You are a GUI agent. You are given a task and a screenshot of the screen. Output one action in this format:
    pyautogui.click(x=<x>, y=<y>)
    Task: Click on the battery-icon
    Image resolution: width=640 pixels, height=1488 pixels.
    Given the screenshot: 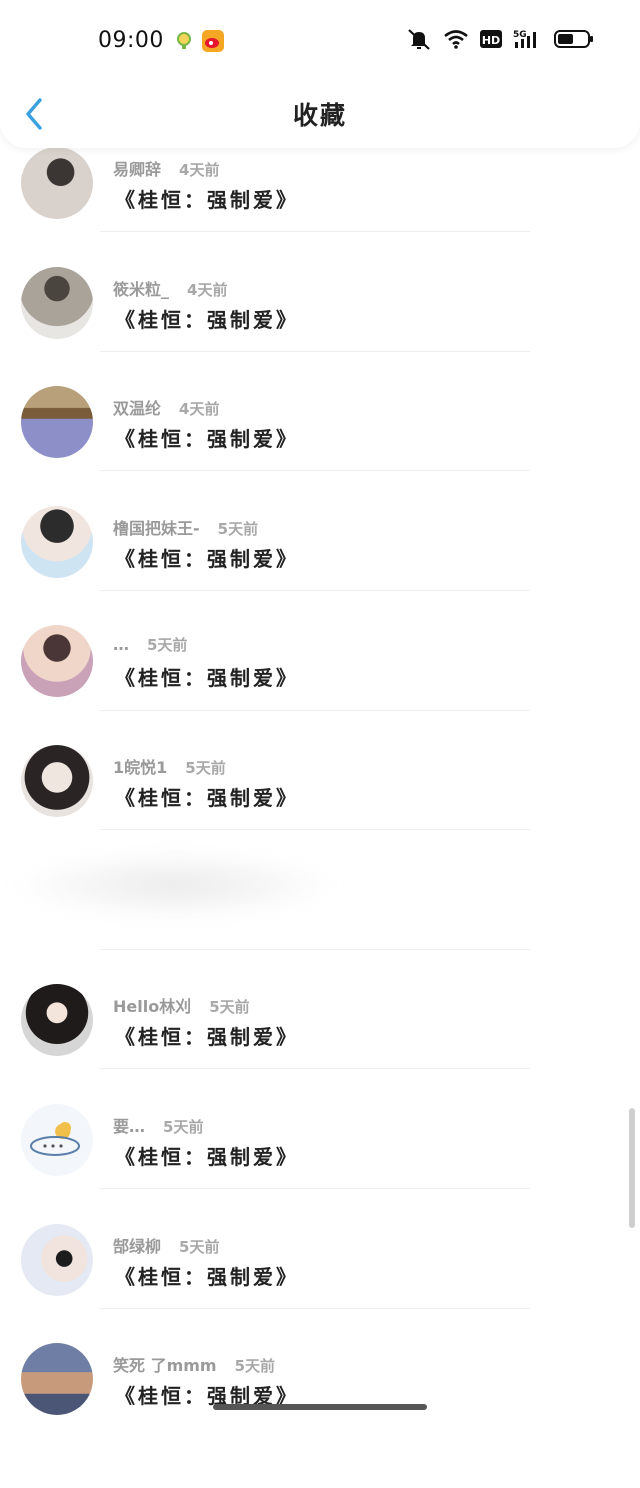 What is the action you would take?
    pyautogui.click(x=573, y=39)
    